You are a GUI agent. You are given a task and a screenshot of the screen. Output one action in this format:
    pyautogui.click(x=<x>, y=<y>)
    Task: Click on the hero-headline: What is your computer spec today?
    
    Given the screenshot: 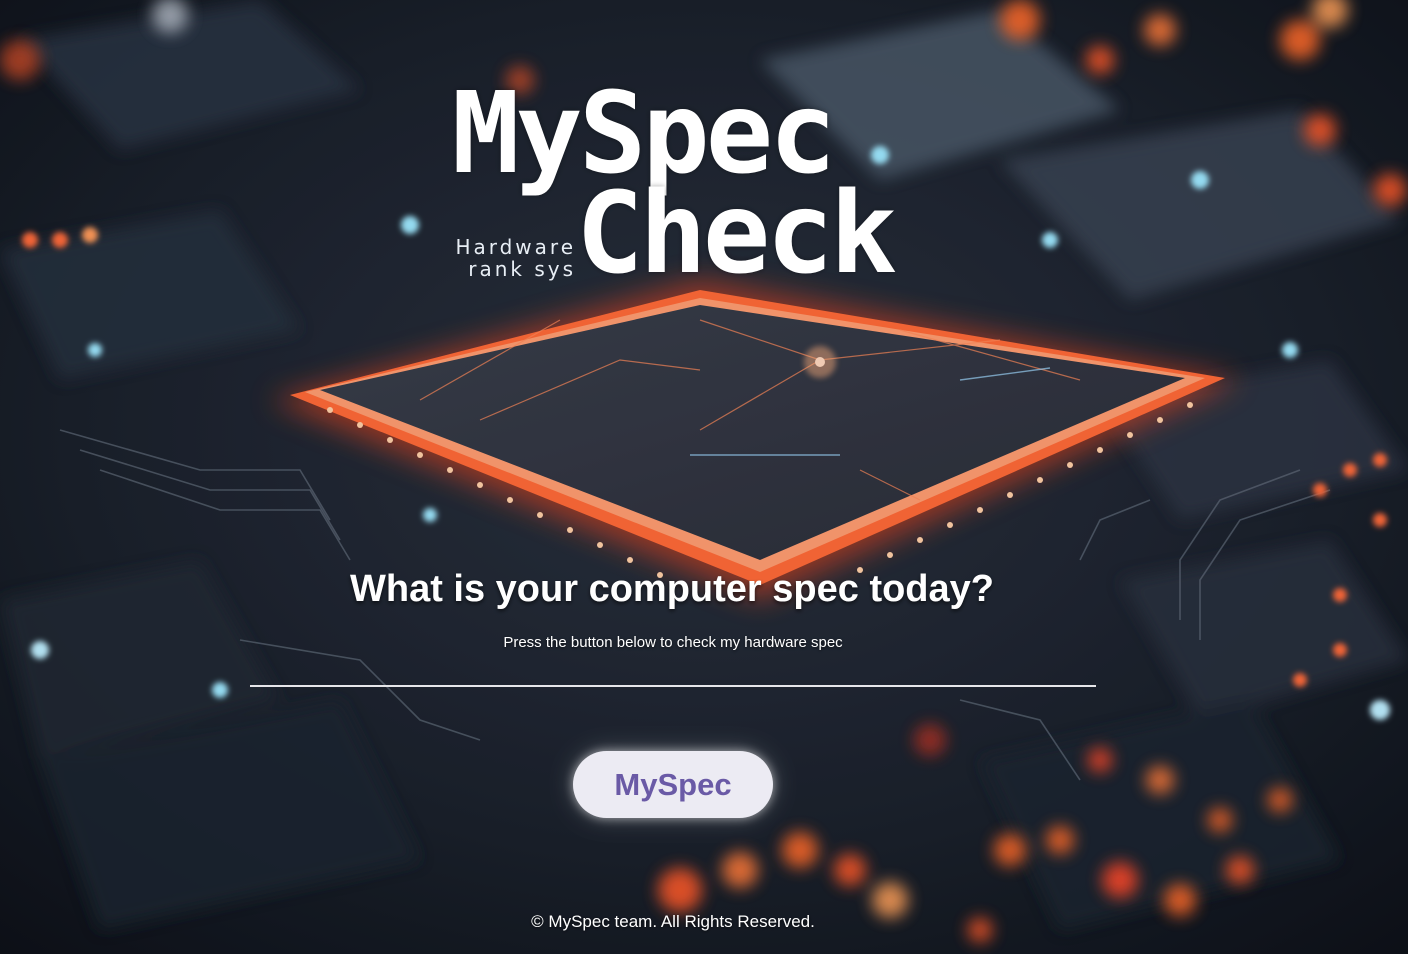 What is the action you would take?
    pyautogui.click(x=672, y=589)
    